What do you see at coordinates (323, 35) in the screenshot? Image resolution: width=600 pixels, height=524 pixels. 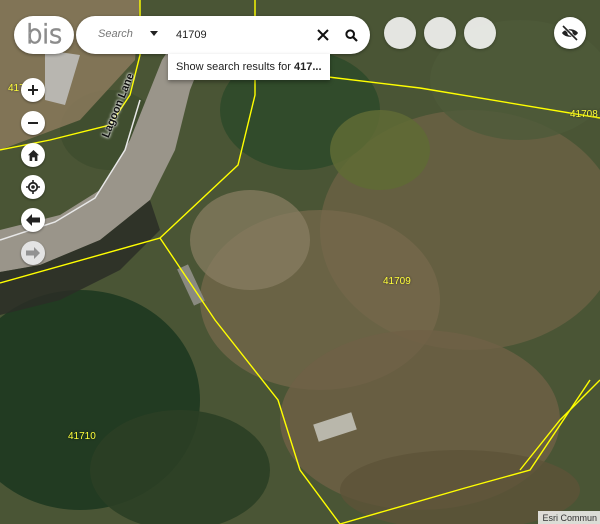 I see `close-icon` at bounding box center [323, 35].